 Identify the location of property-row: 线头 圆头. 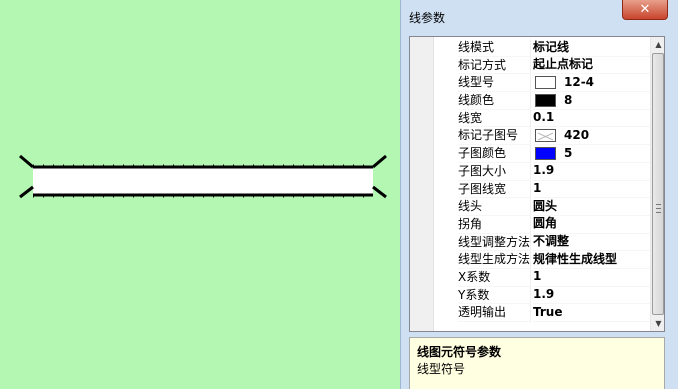
(530, 207).